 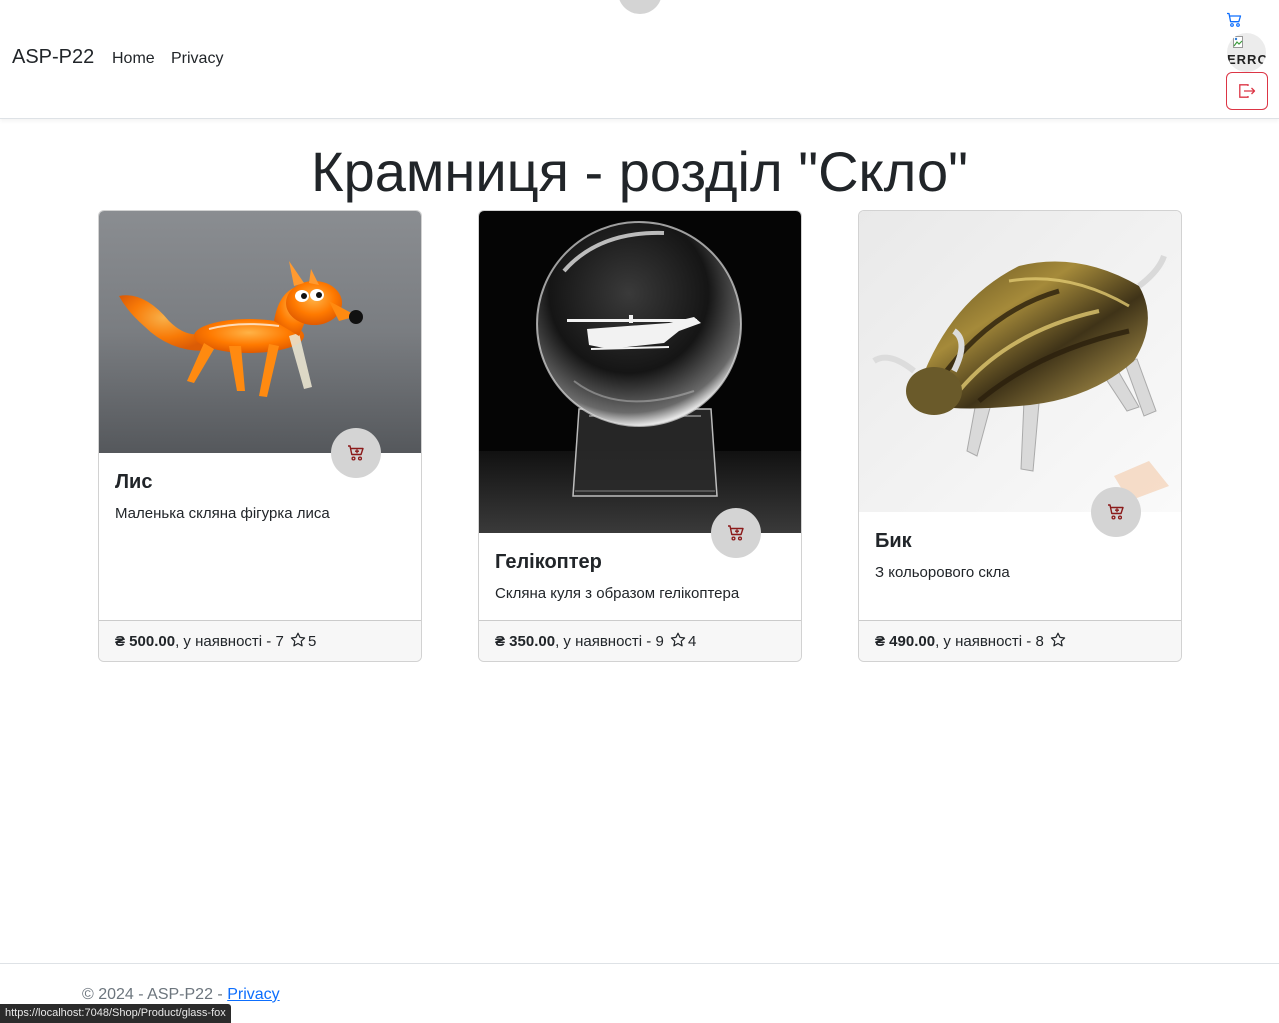 What do you see at coordinates (1238, 42) in the screenshot?
I see `broken-image-icon` at bounding box center [1238, 42].